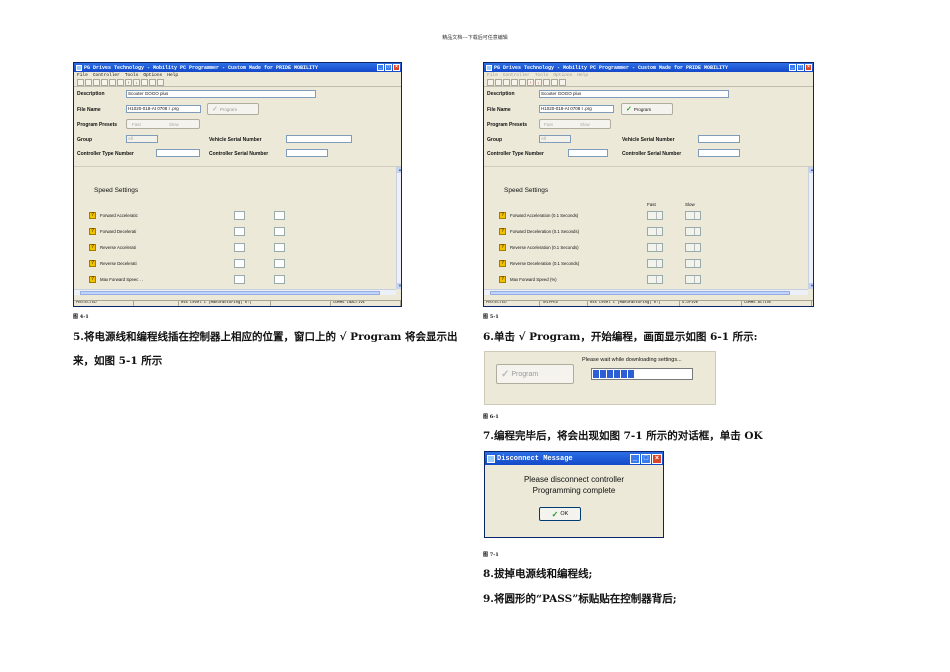  I want to click on ok-button: ✓ OK, so click(560, 514).